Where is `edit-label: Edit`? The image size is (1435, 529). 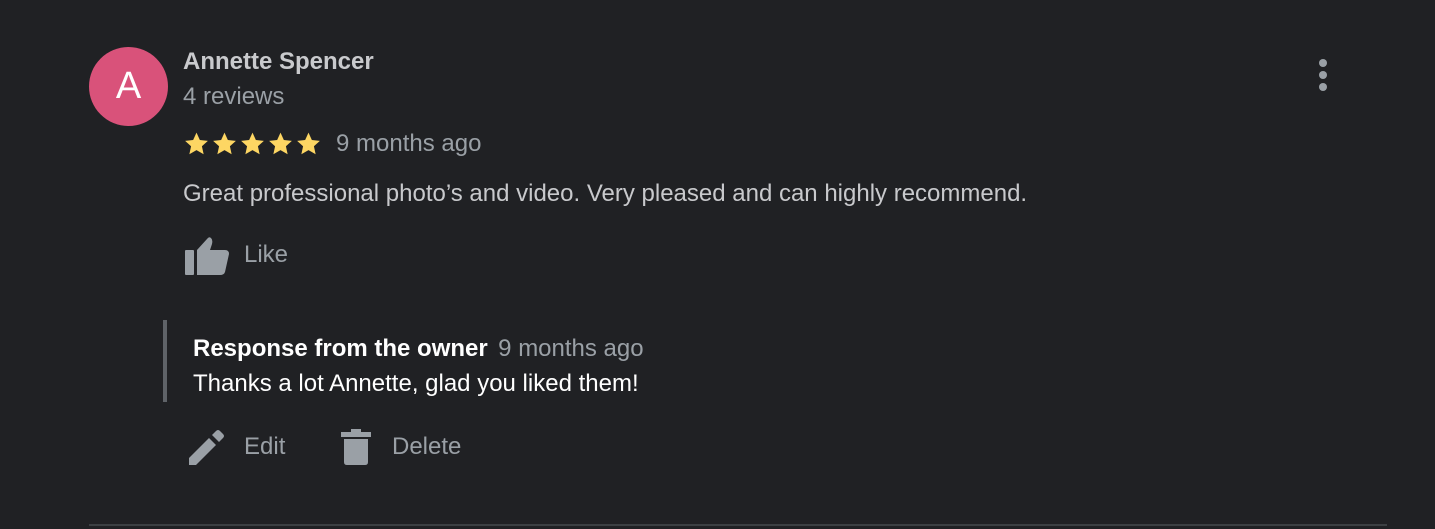
edit-label: Edit is located at coordinates (265, 446).